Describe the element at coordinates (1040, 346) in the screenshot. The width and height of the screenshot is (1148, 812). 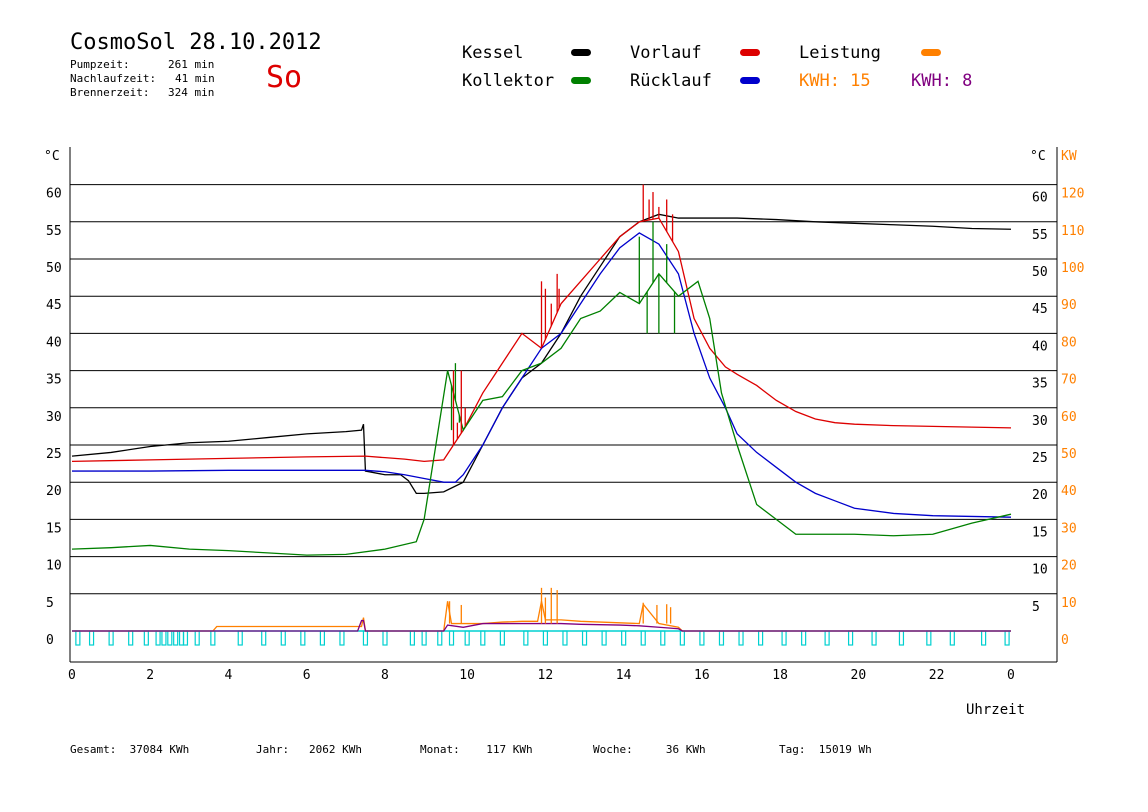
I see `y-tick-right-40: 40` at that location.